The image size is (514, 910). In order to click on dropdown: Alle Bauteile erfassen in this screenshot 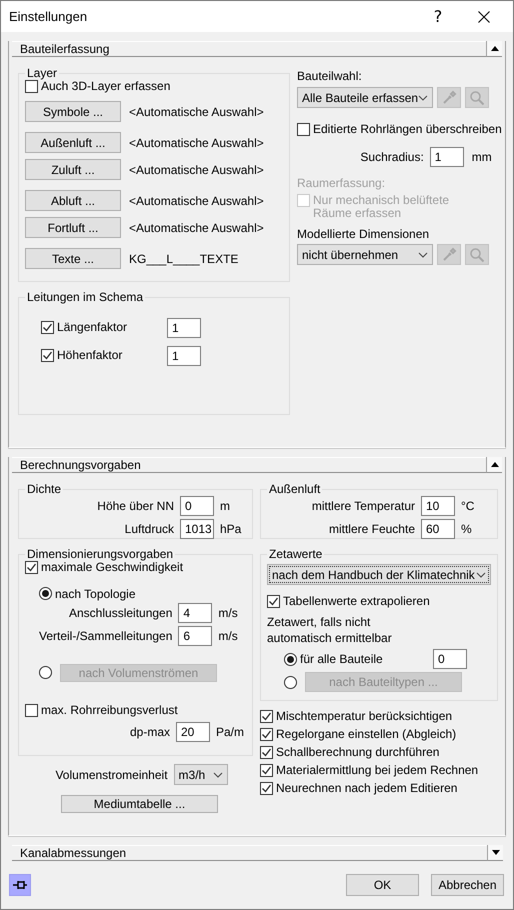, I will do `click(365, 97)`.